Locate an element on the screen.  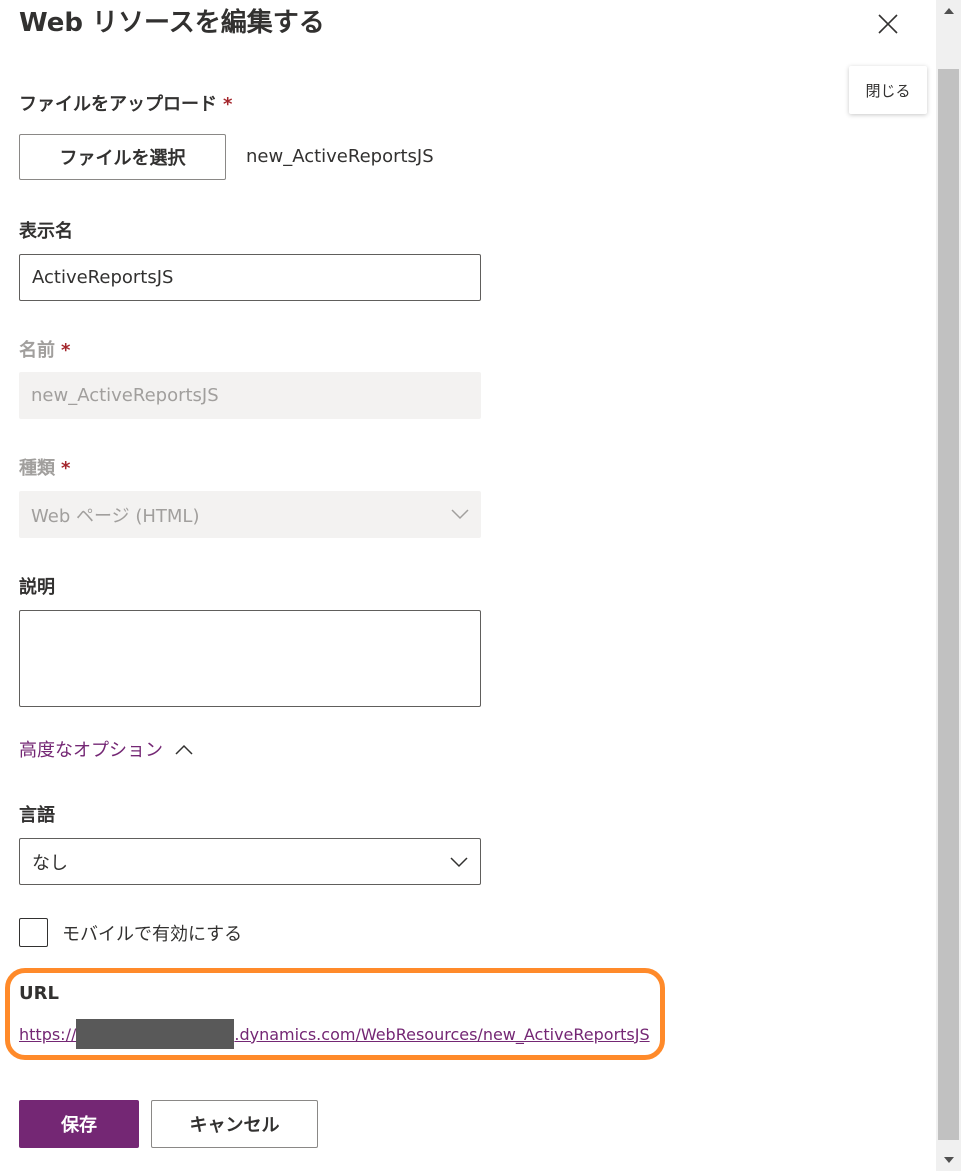
language-label: 言語 is located at coordinates (37, 815).